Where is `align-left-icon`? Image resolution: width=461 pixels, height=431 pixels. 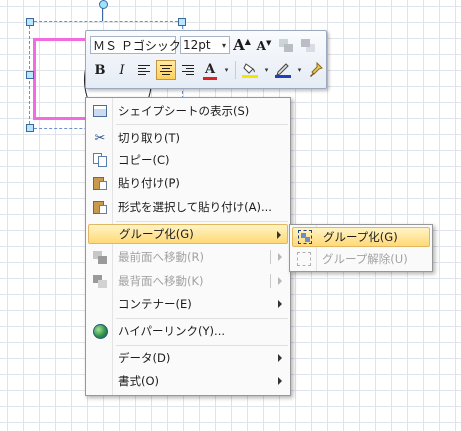
align-left-icon is located at coordinates (144, 69).